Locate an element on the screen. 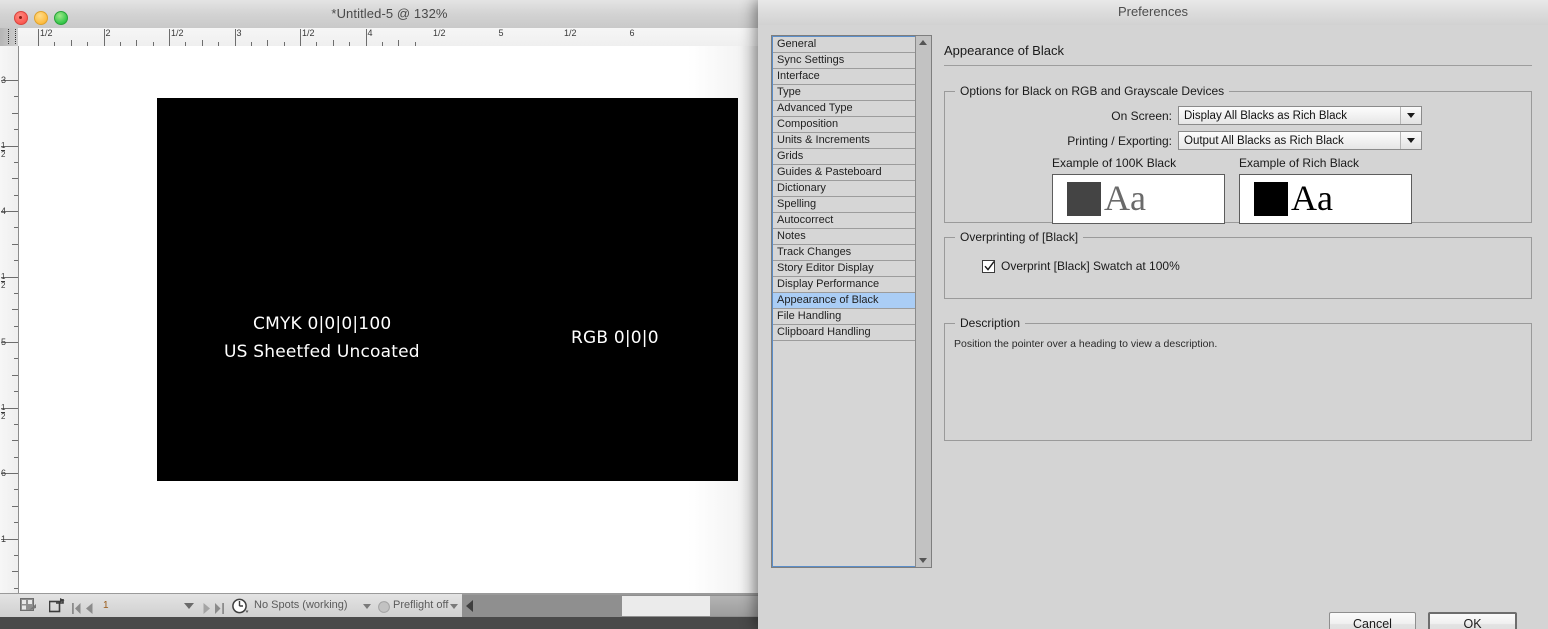 The image size is (1548, 629). category-item-general: General is located at coordinates (844, 45).